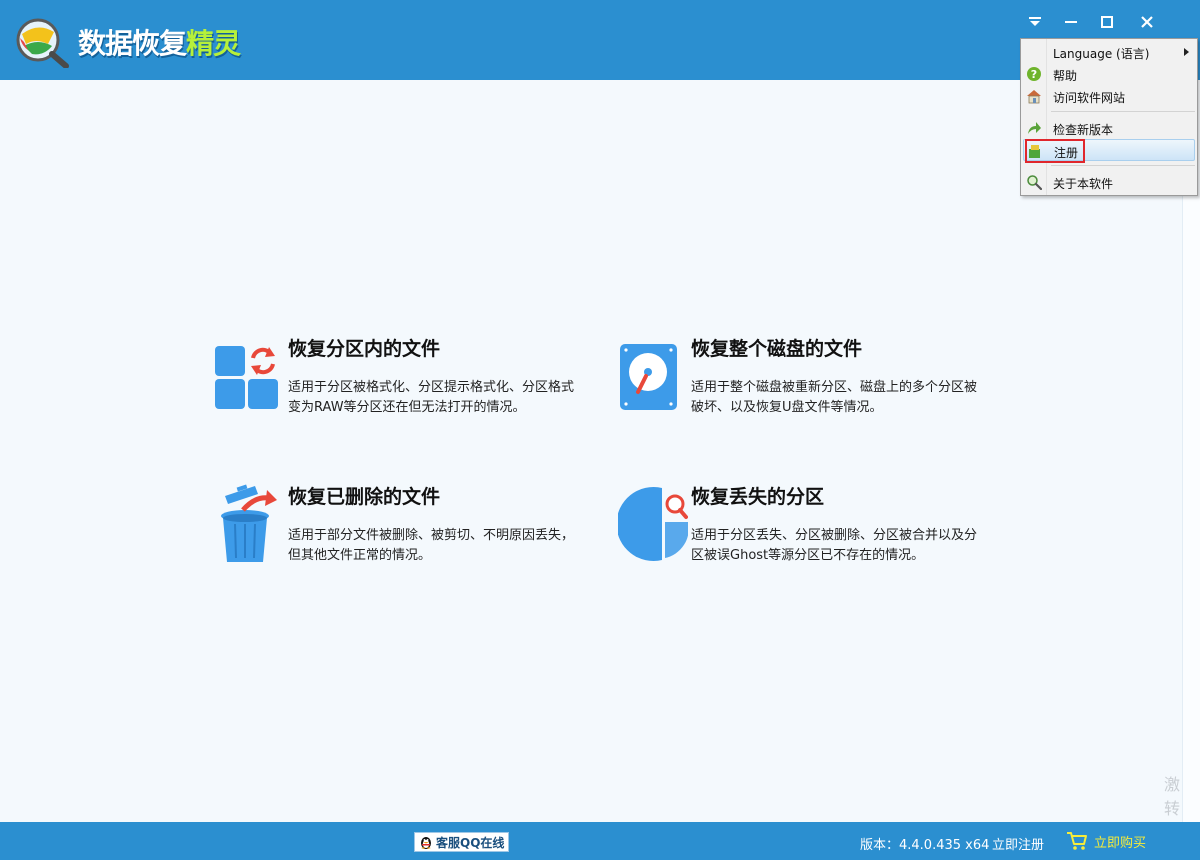  I want to click on menu-item-label: 检查新版本, so click(1083, 130).